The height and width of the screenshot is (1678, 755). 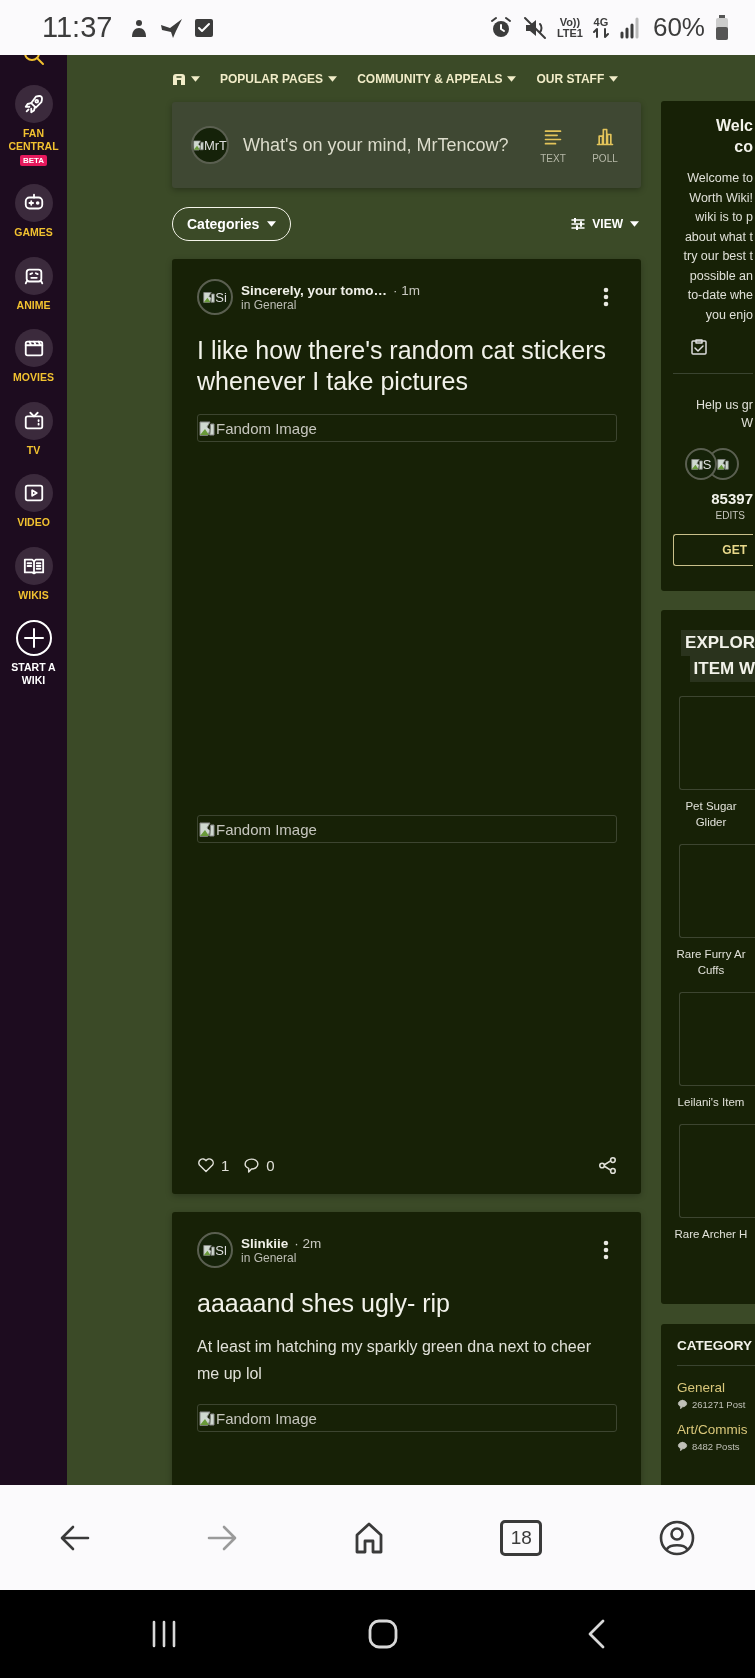 I want to click on view-menu: VIEW, so click(x=605, y=224).